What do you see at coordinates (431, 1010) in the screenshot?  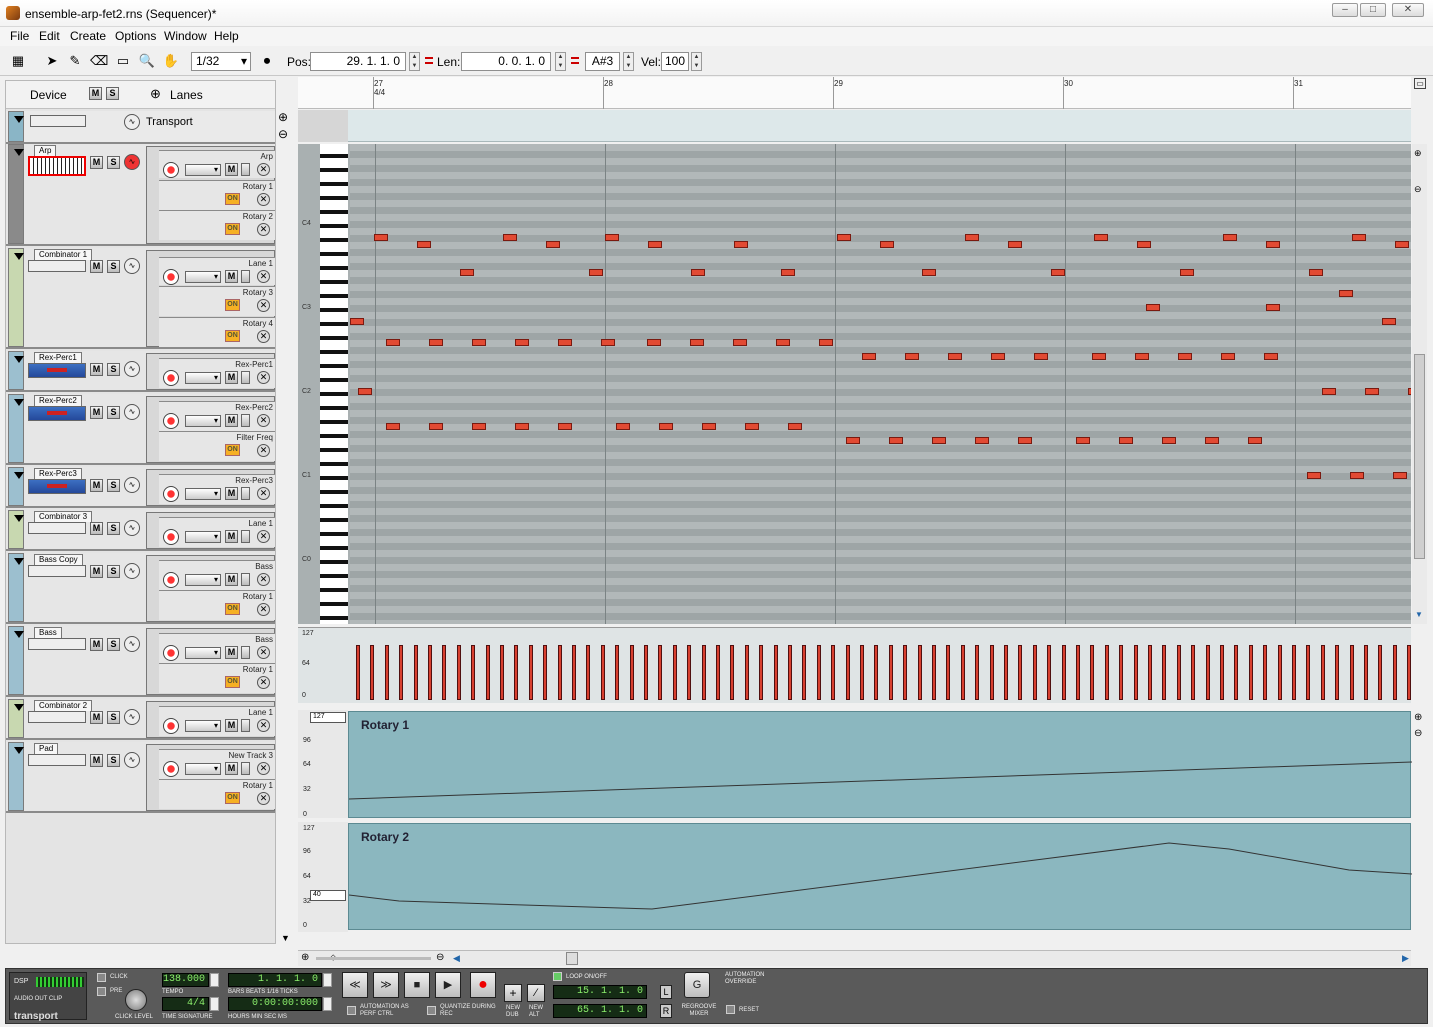 I see `quantize-checkbox` at bounding box center [431, 1010].